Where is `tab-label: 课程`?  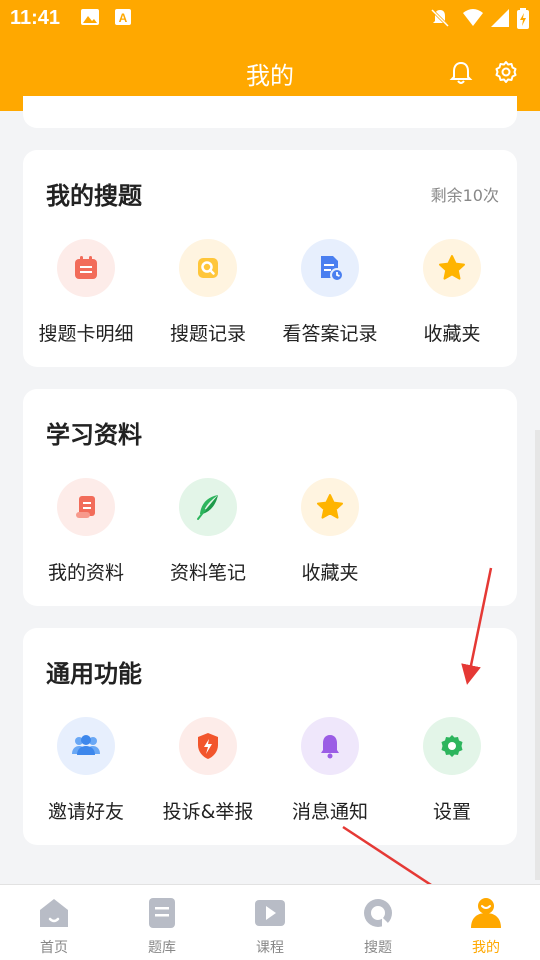 tab-label: 课程 is located at coordinates (270, 948).